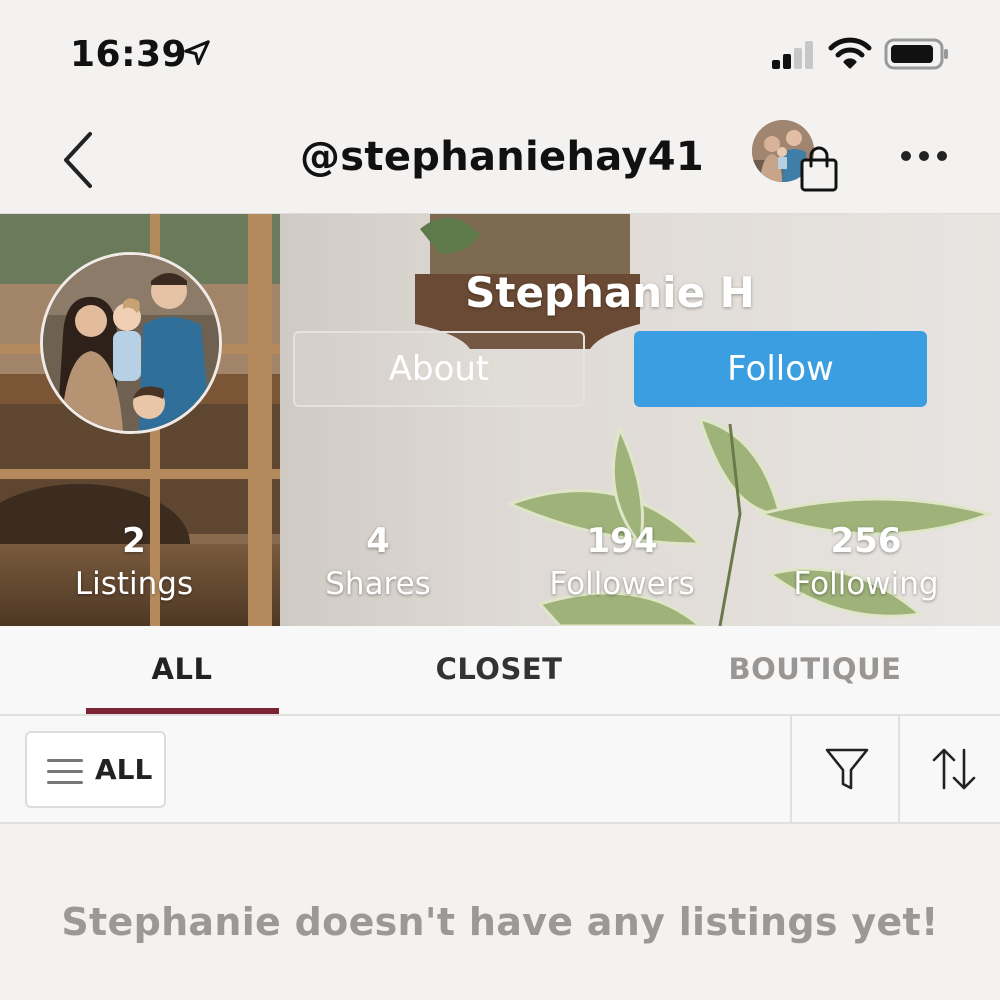 Image resolution: width=1000 pixels, height=1000 pixels. I want to click on filter-bar: ALL, so click(500, 770).